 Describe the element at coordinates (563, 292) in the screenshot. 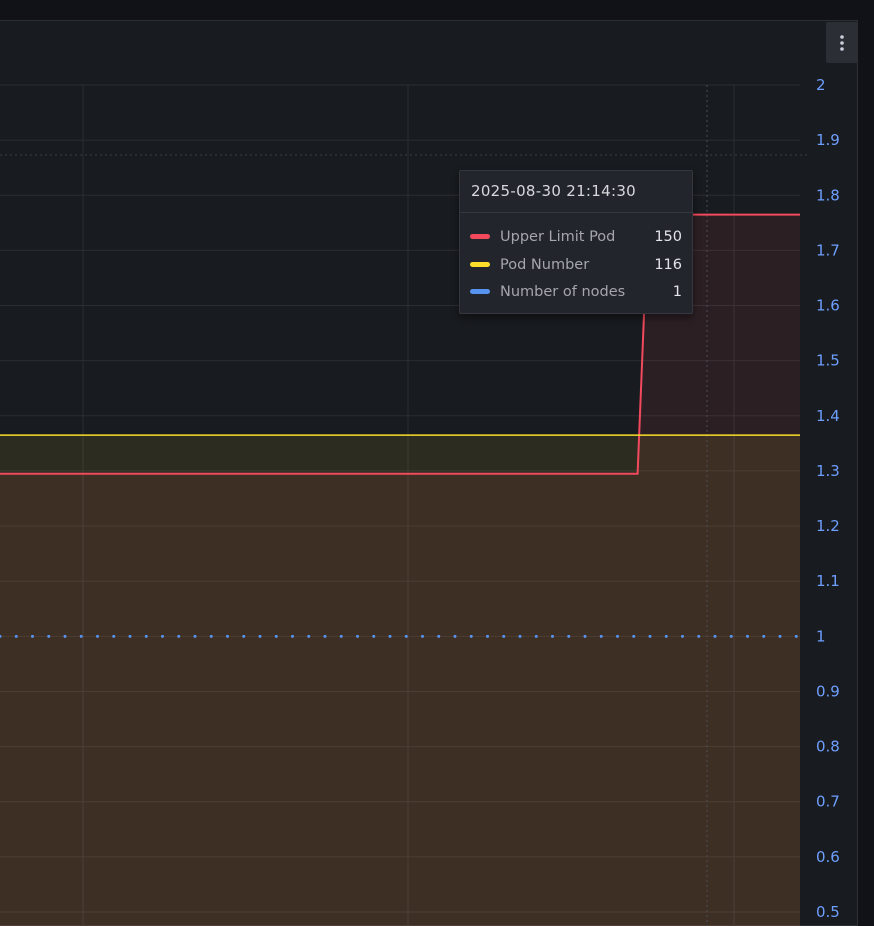

I see `tooltip-label: Number of nodes` at that location.